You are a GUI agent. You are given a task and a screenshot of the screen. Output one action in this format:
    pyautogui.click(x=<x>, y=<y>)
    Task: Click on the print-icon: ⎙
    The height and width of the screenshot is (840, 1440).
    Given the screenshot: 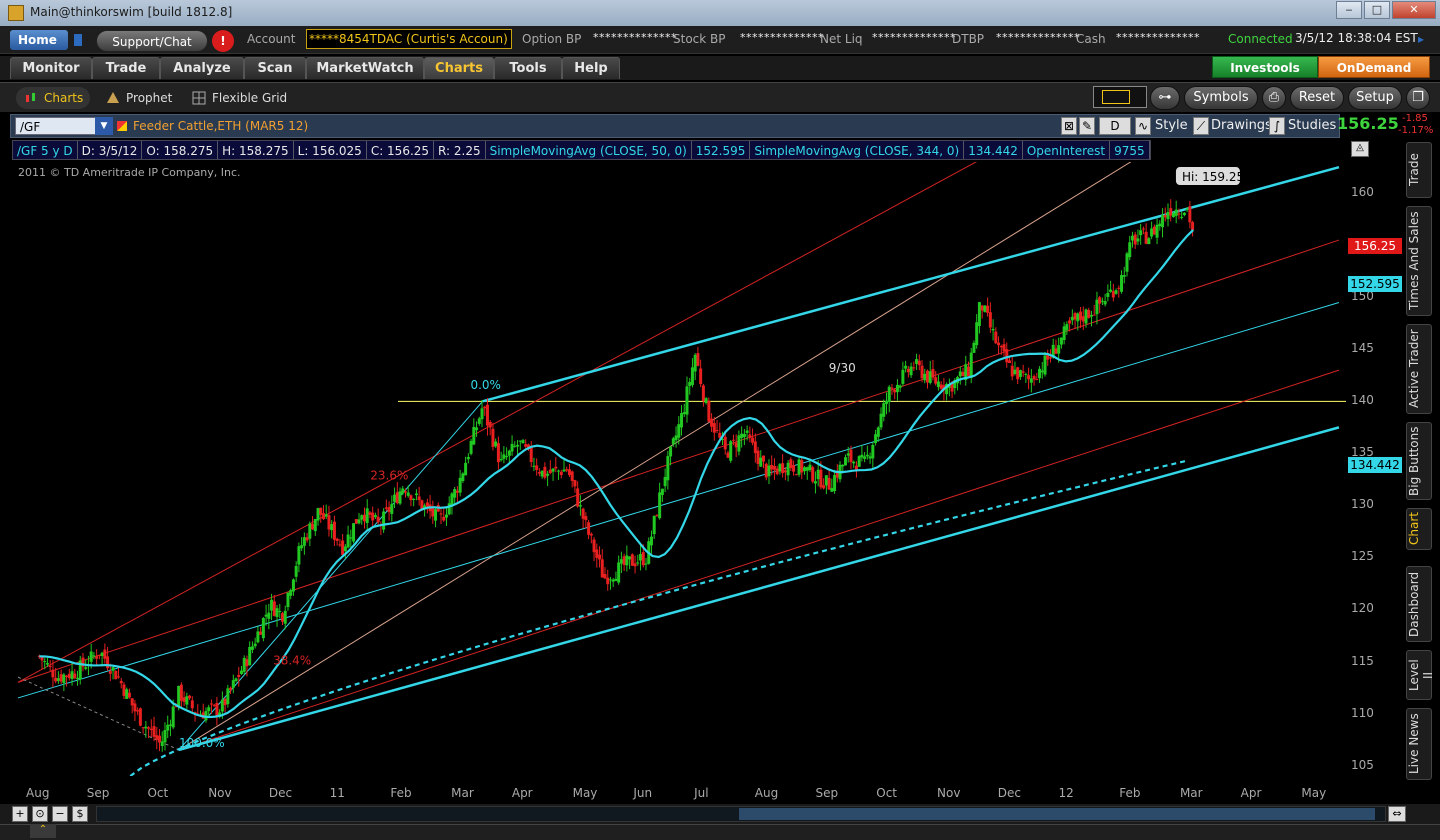 What is the action you would take?
    pyautogui.click(x=1274, y=98)
    